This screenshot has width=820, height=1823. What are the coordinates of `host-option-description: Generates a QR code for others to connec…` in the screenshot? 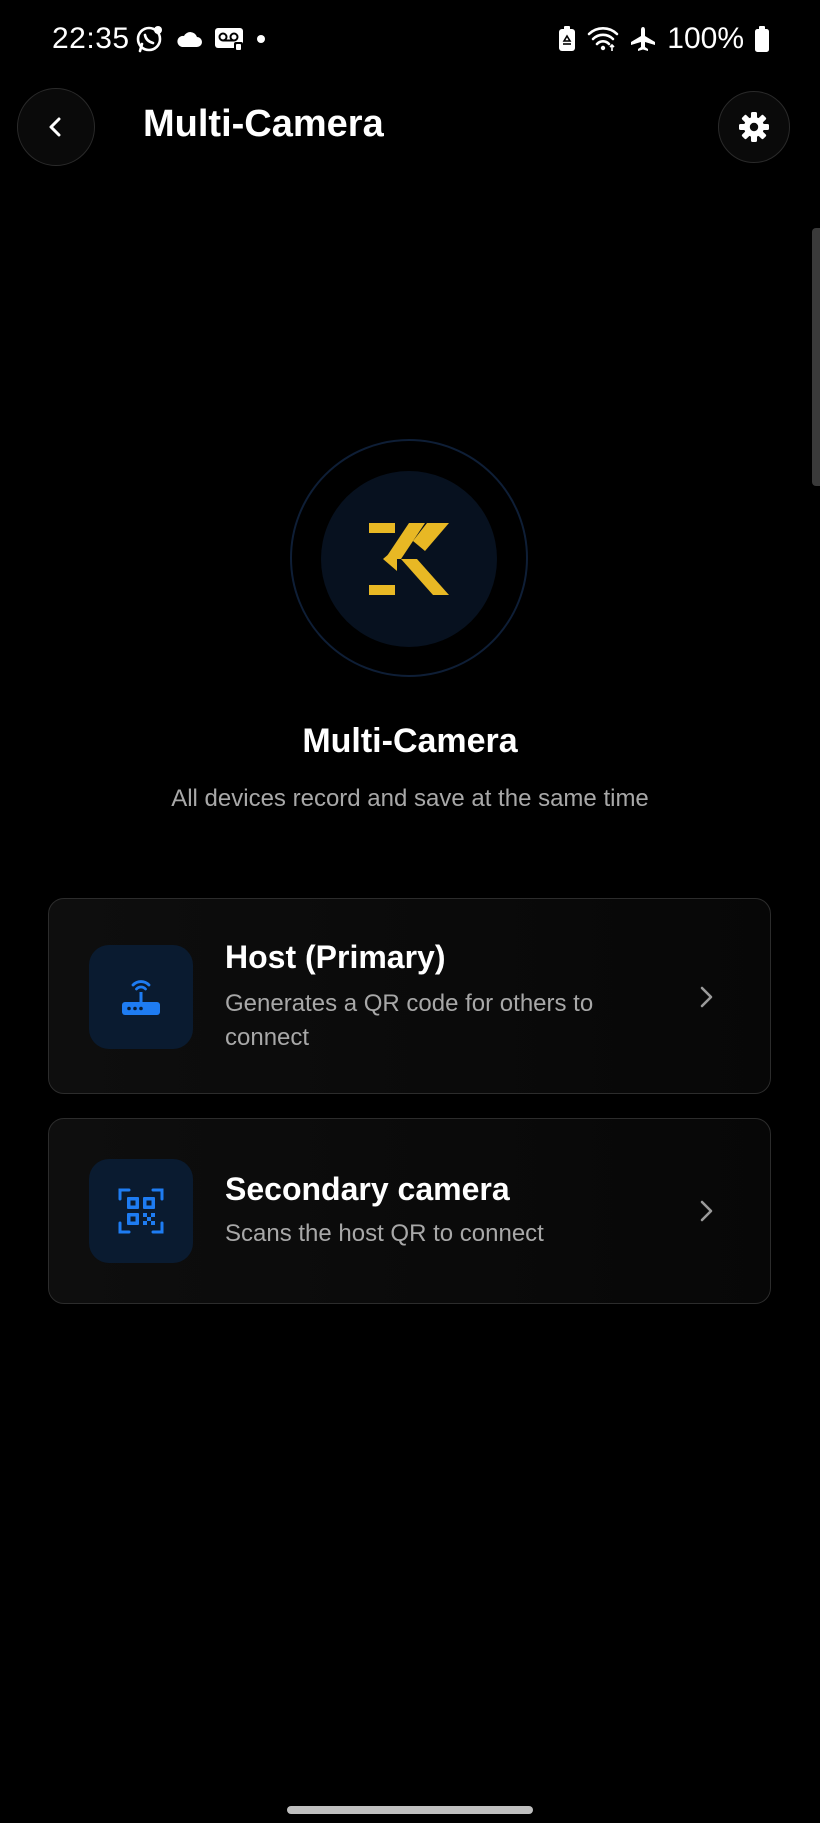 It's located at (409, 1020).